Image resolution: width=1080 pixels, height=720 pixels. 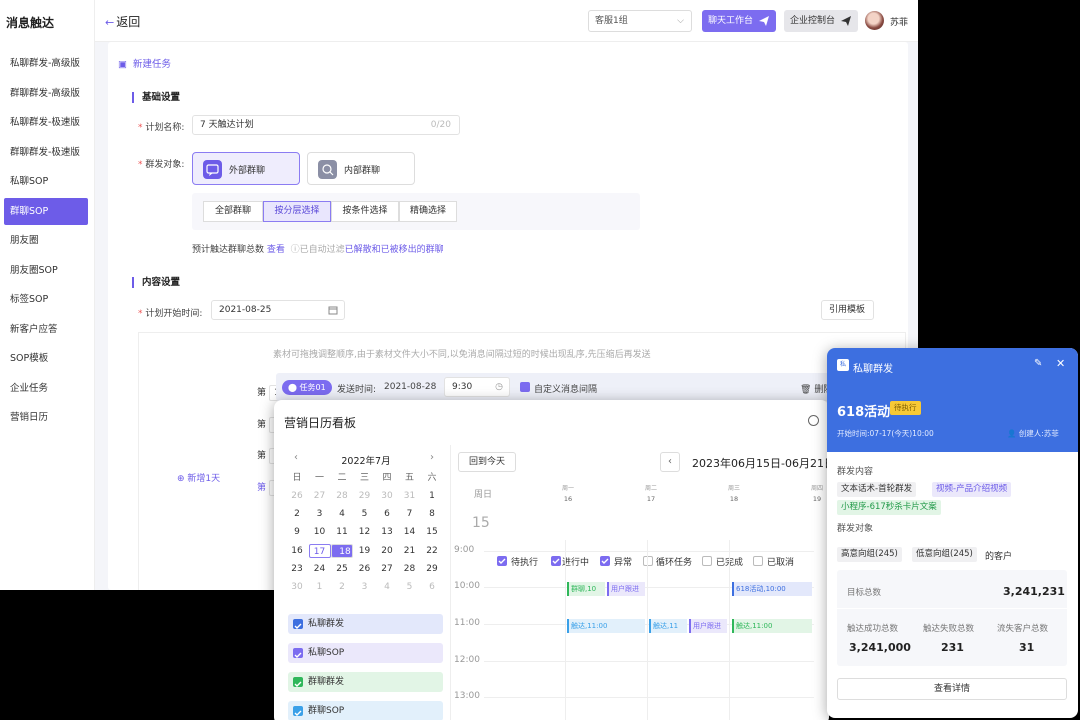 What do you see at coordinates (387, 551) in the screenshot?
I see `date-cell: 20` at bounding box center [387, 551].